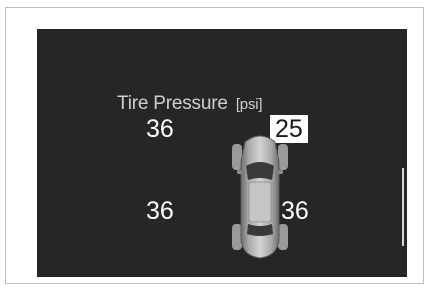 Image resolution: width=433 pixels, height=290 pixels. I want to click on screen-title: Tire Pressure [psi], so click(190, 104).